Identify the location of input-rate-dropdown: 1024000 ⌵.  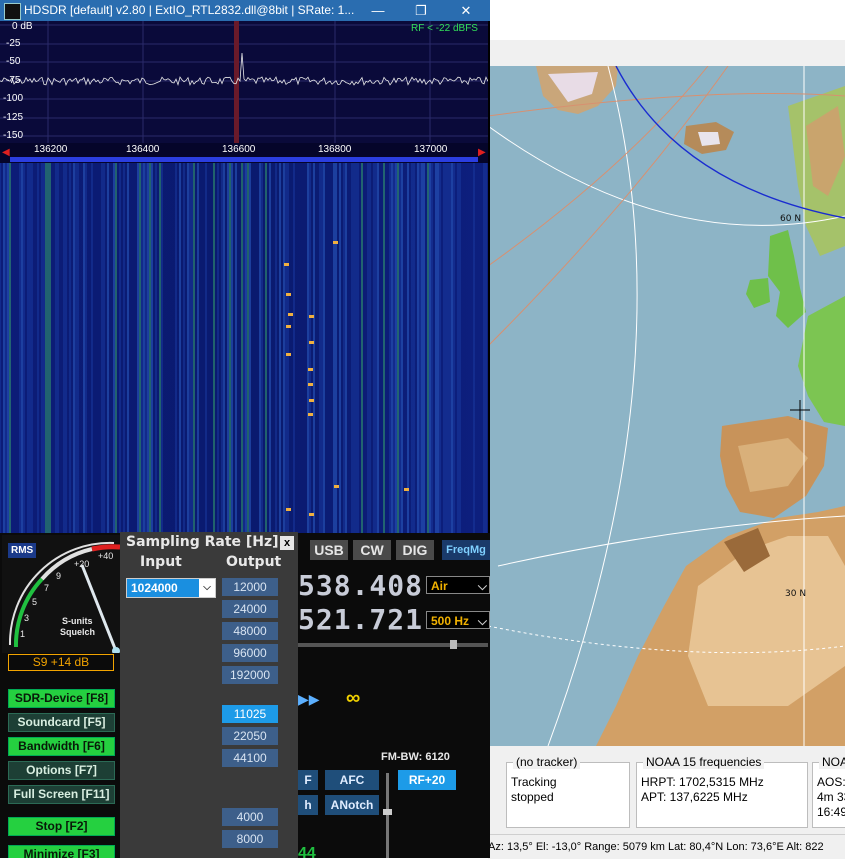
(171, 588).